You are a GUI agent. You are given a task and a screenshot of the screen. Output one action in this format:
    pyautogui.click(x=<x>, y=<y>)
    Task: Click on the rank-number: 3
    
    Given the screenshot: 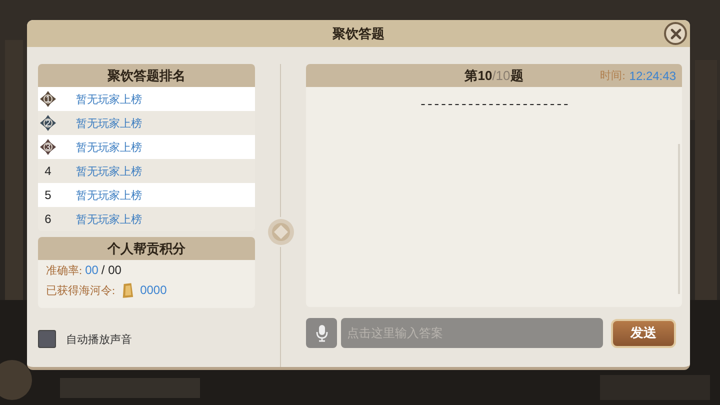 What is the action you would take?
    pyautogui.click(x=48, y=147)
    